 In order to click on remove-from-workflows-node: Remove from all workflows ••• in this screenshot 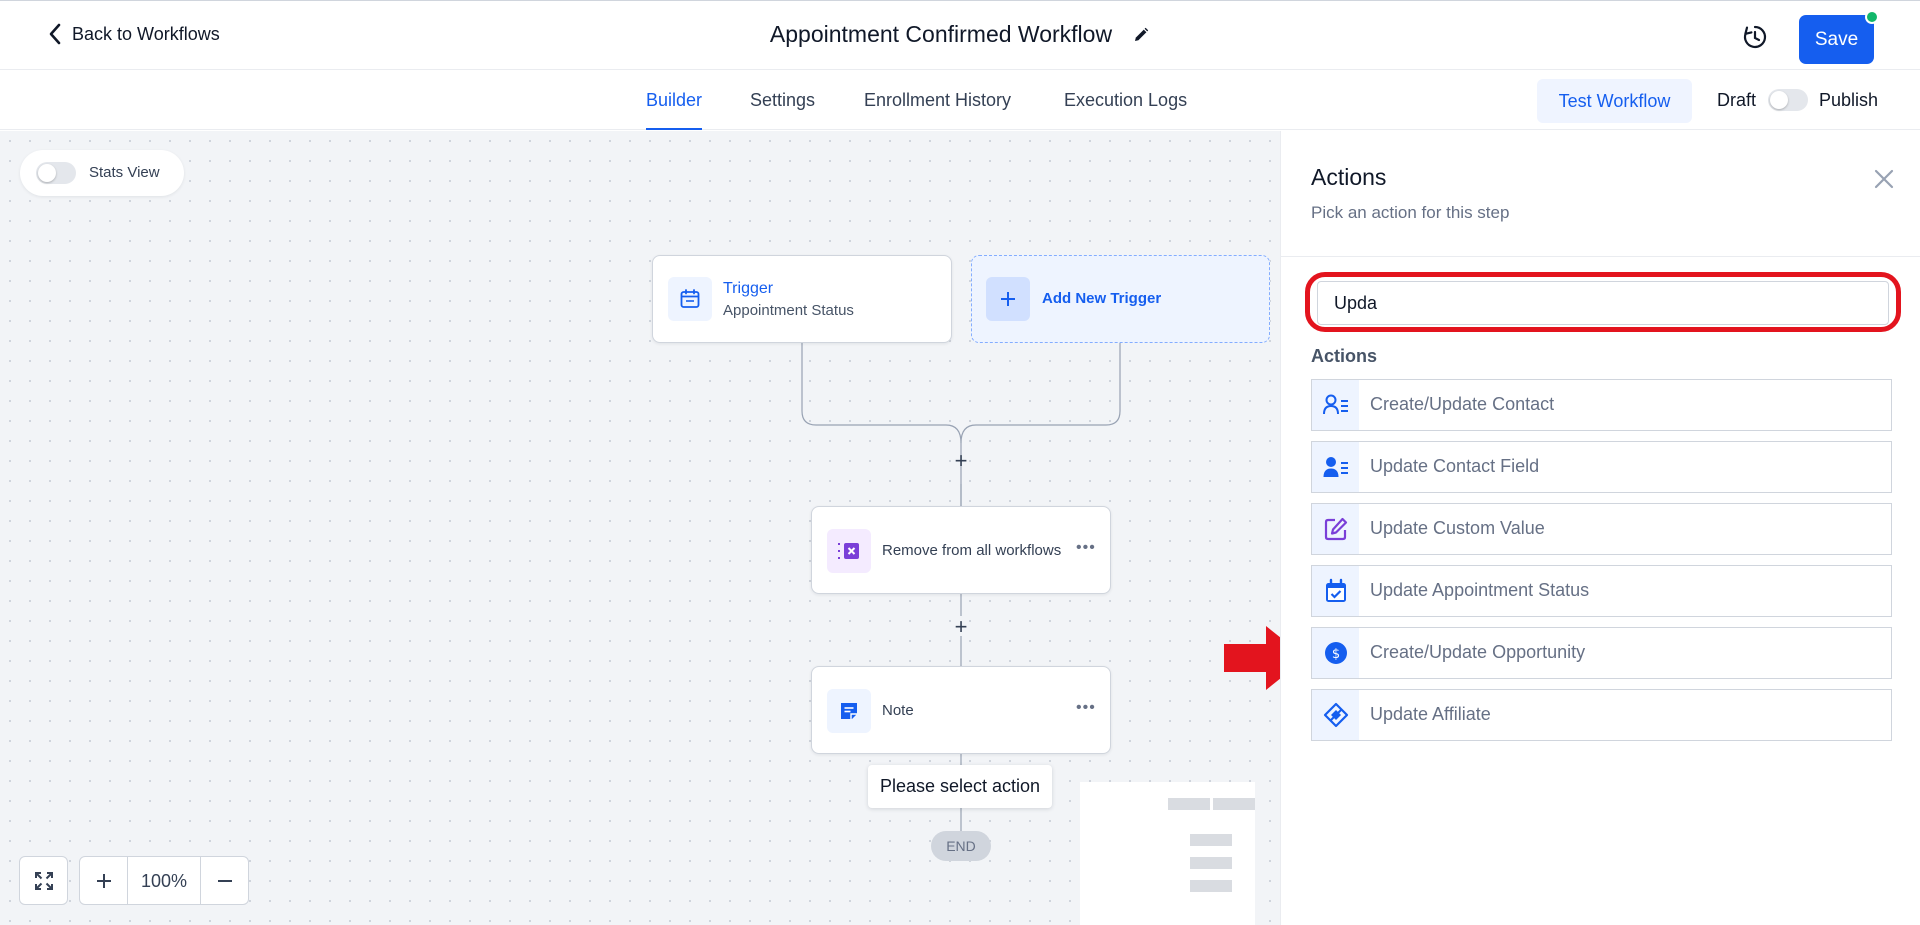, I will do `click(961, 550)`.